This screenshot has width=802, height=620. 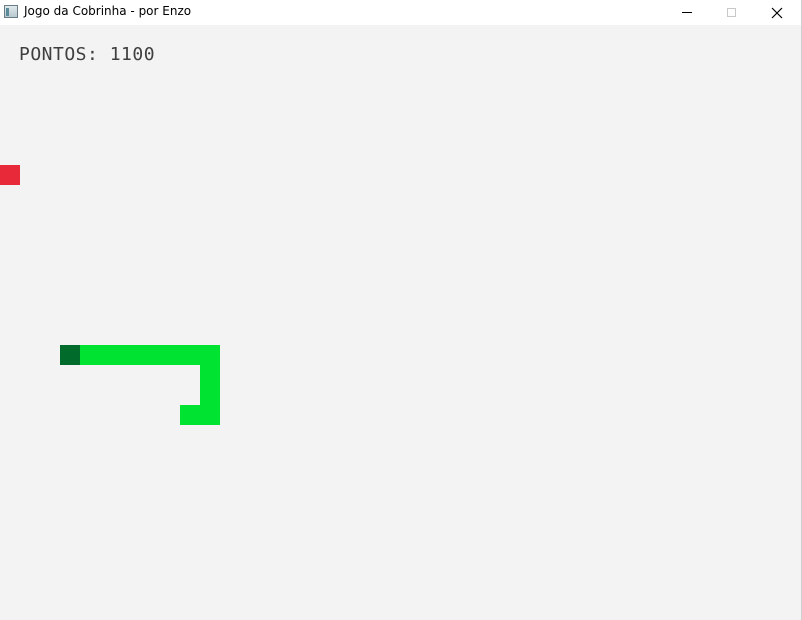 I want to click on score-display: PONTOS: 1100, so click(x=87, y=54).